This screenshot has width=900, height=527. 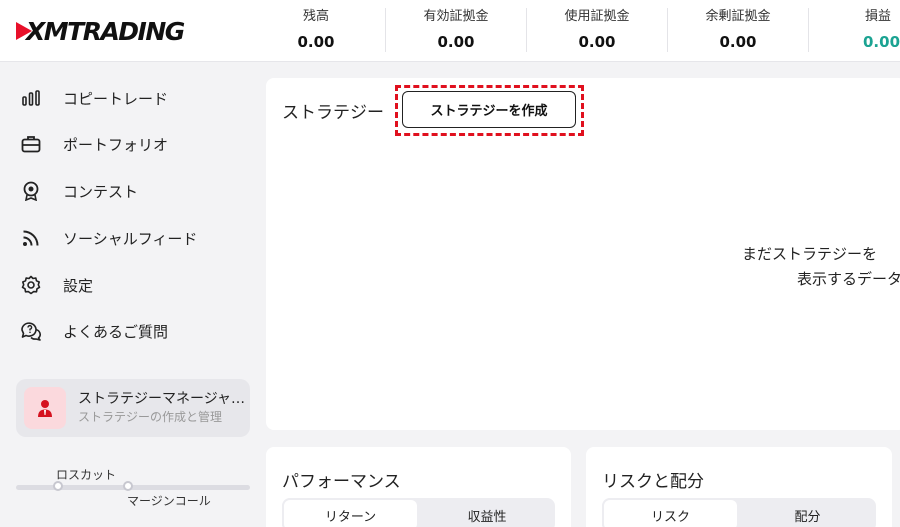 I want to click on margin-level-bar, so click(x=133, y=487).